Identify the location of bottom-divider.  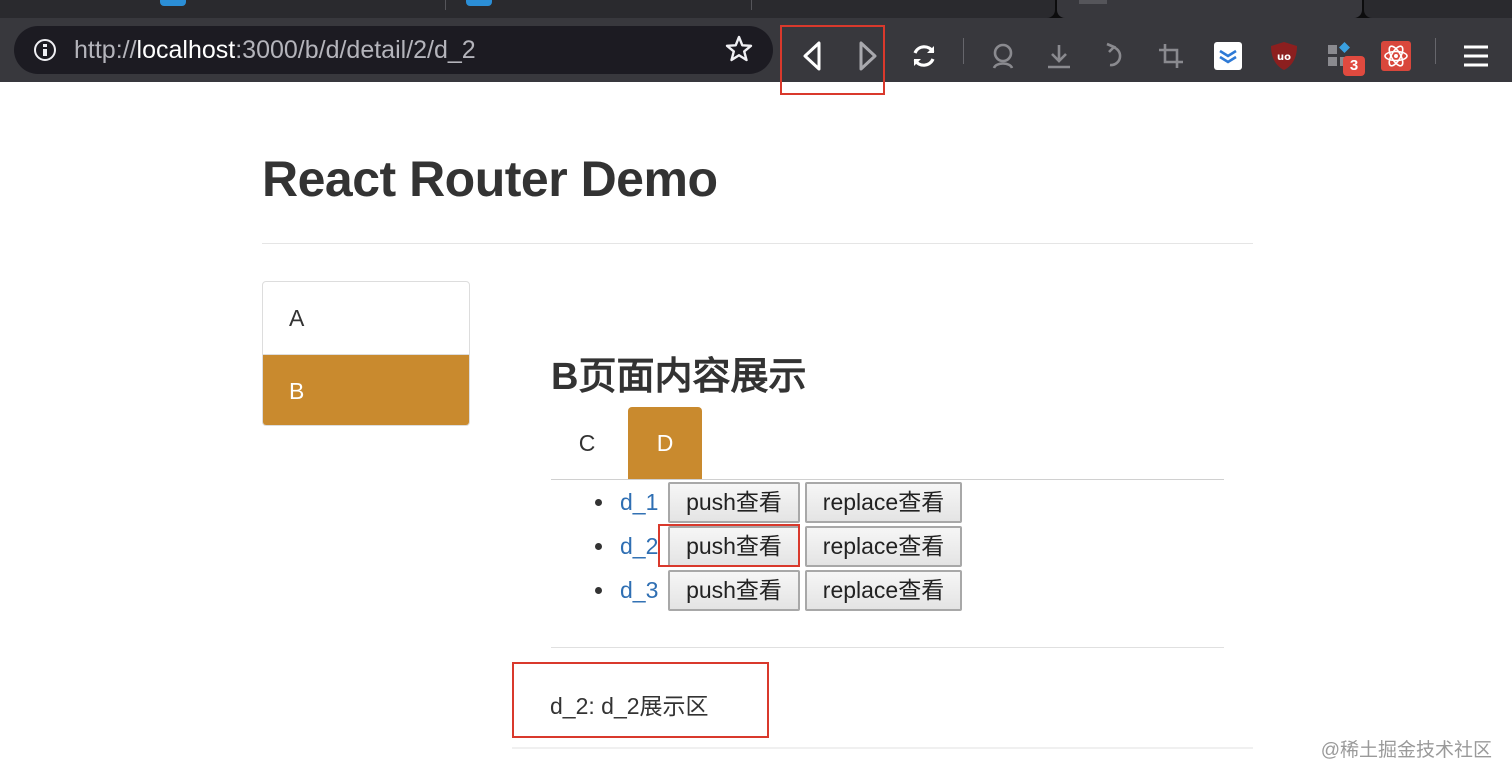
(882, 748).